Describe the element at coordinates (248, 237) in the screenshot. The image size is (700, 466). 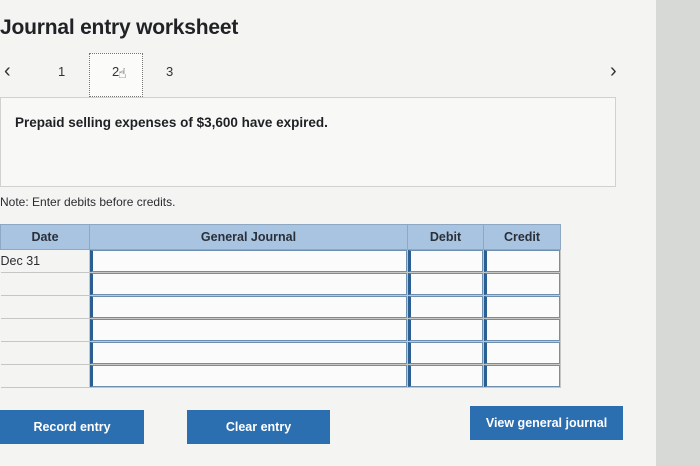
I see `column-header-general-journal: General Journal` at that location.